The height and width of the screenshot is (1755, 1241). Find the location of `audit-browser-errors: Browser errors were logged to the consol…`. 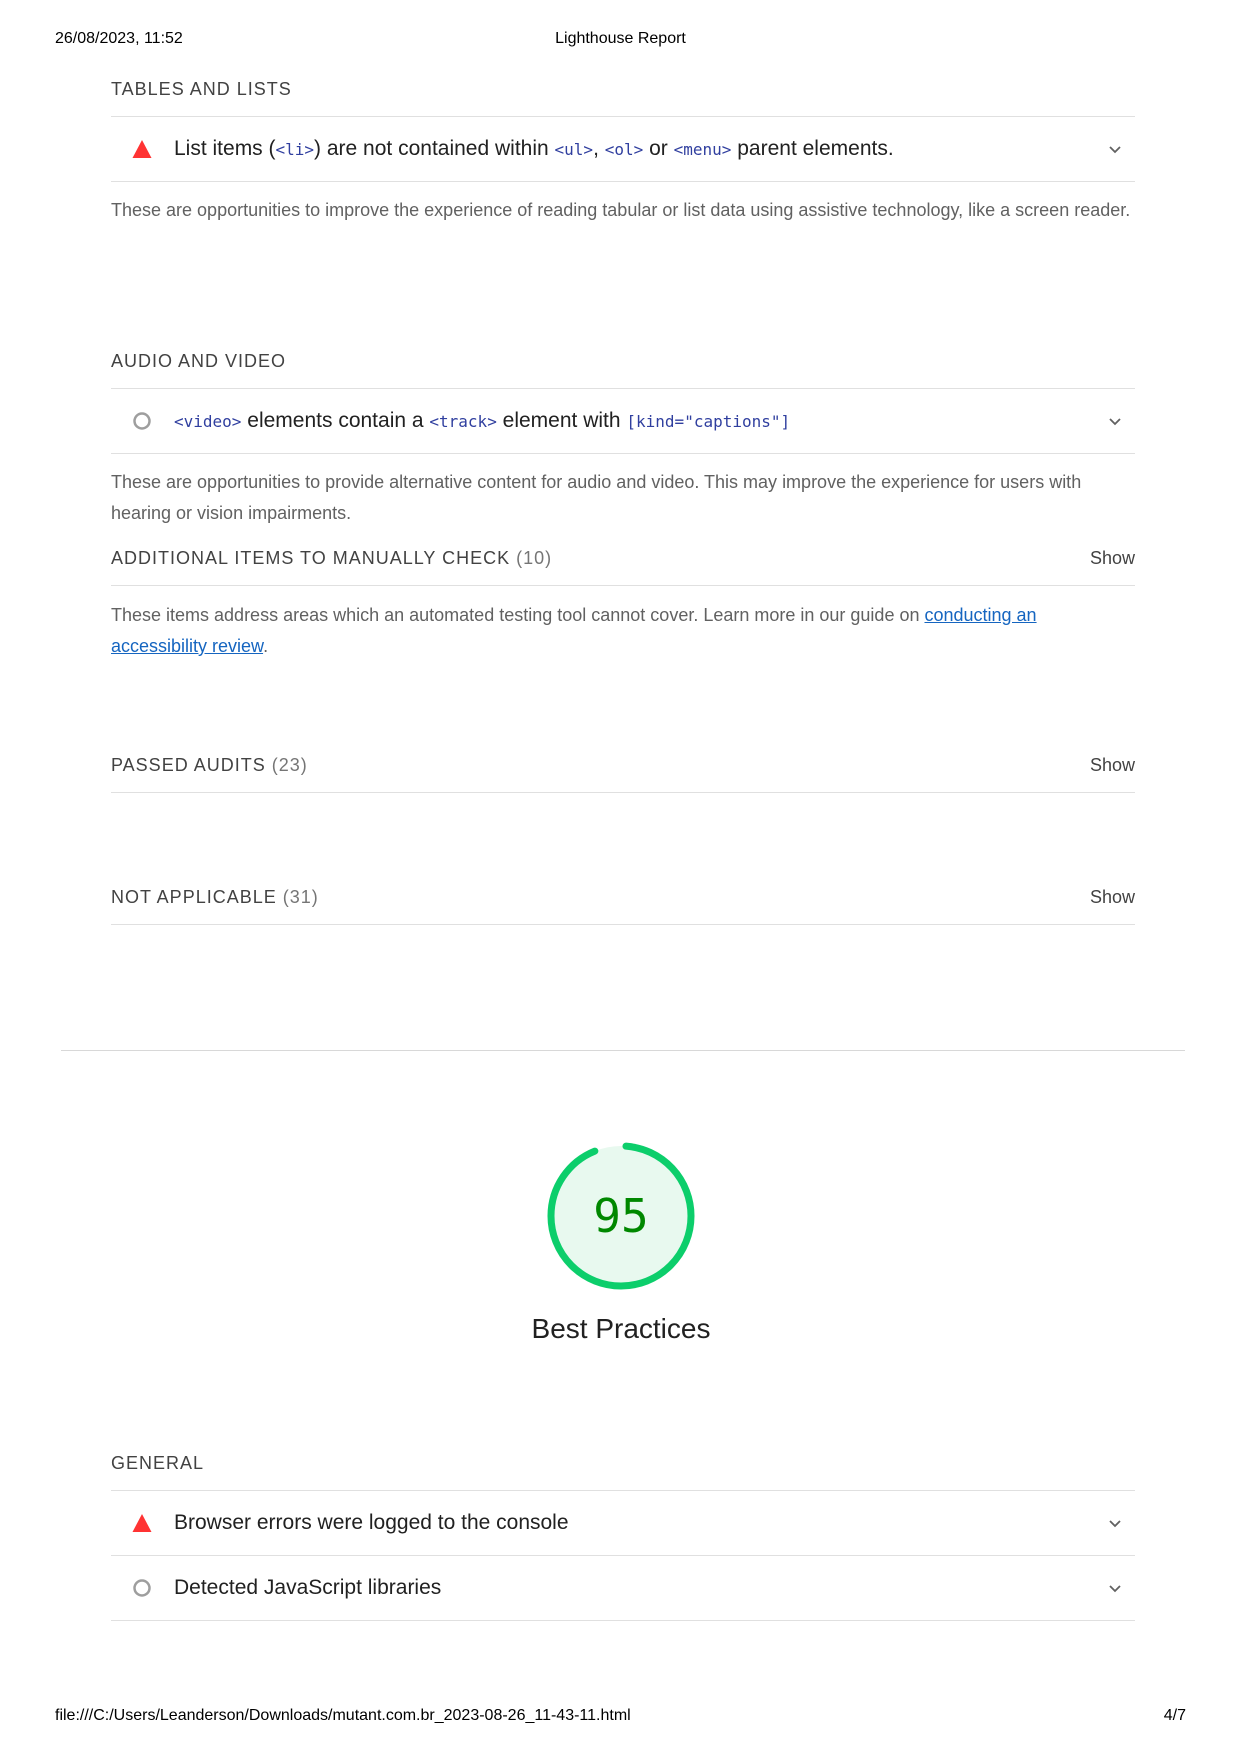

audit-browser-errors: Browser errors were logged to the consol… is located at coordinates (623, 1523).